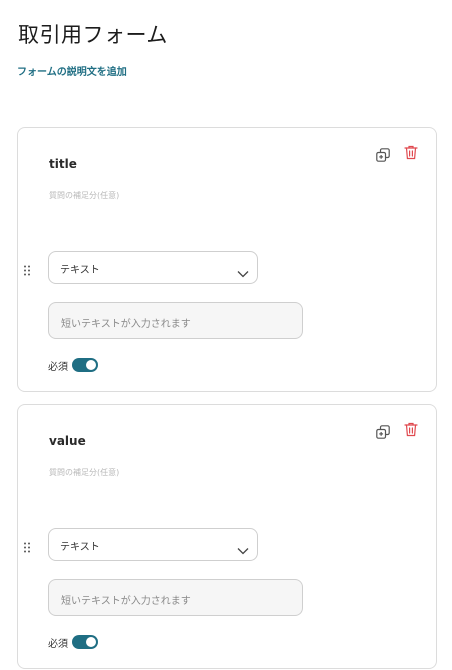  I want to click on question-title: value, so click(67, 441).